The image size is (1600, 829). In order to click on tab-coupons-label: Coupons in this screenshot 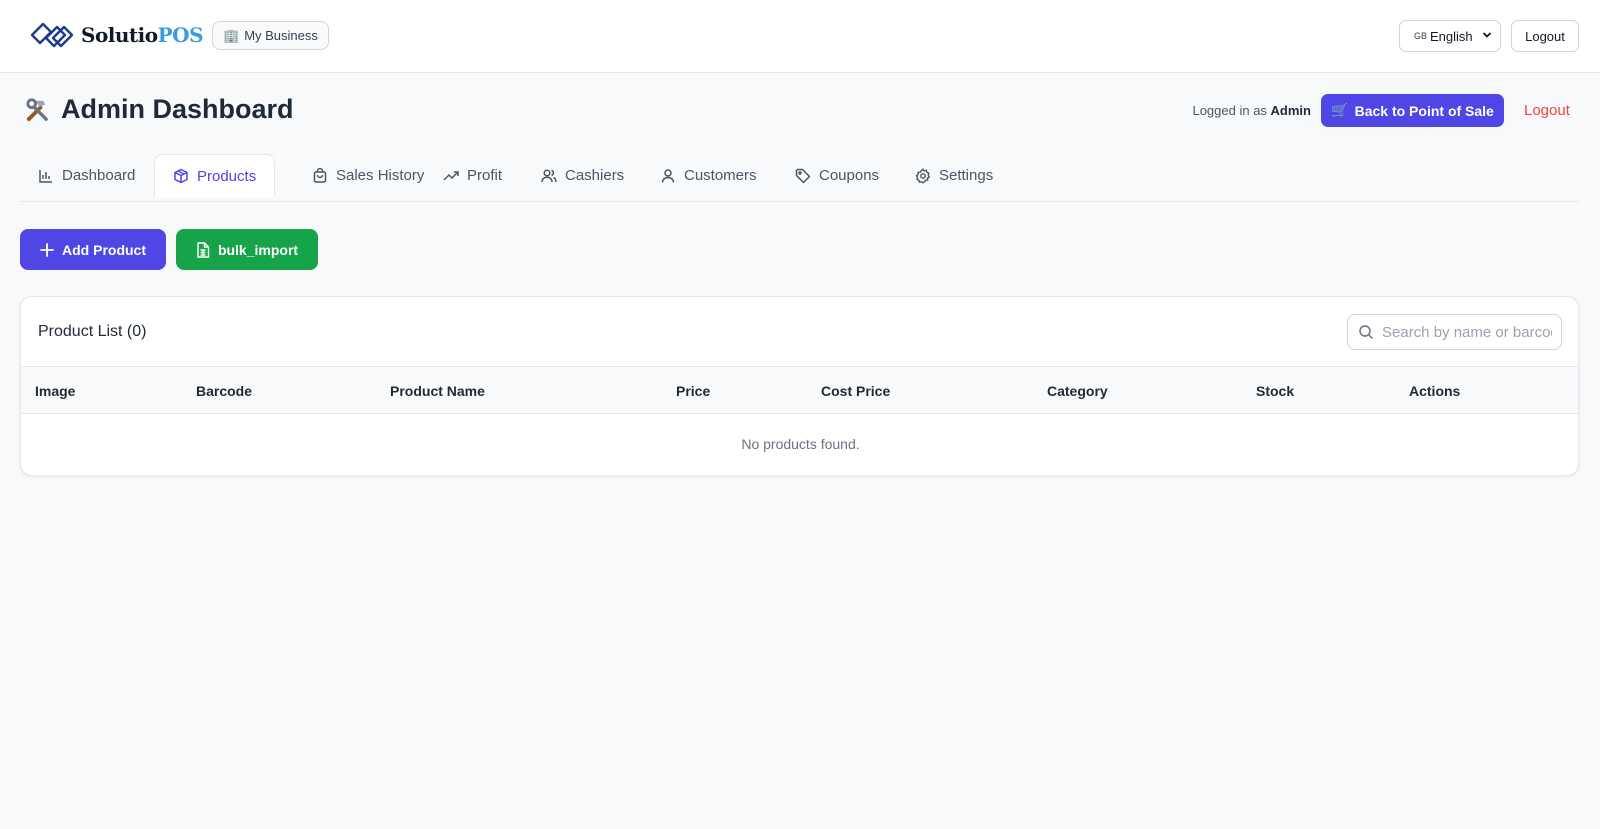, I will do `click(849, 175)`.